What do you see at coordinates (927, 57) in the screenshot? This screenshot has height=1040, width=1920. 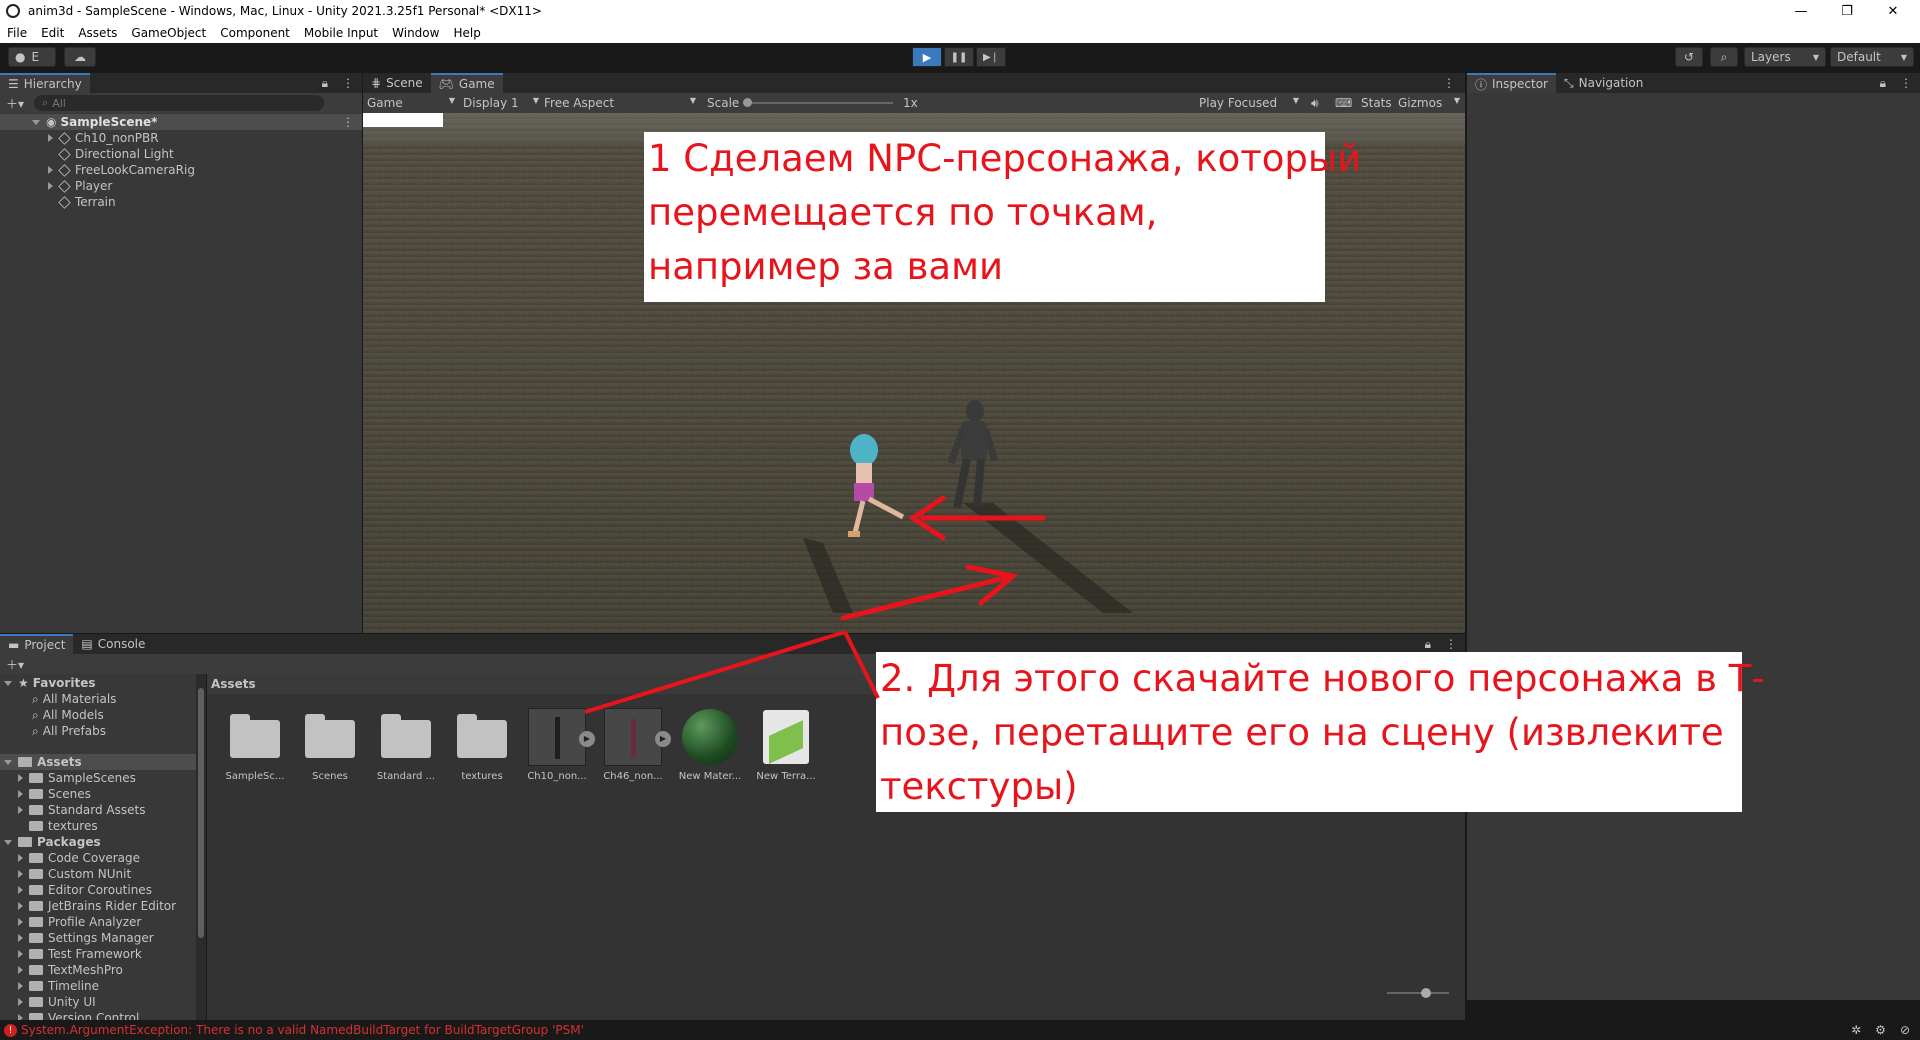 I see `play-button: ▶` at bounding box center [927, 57].